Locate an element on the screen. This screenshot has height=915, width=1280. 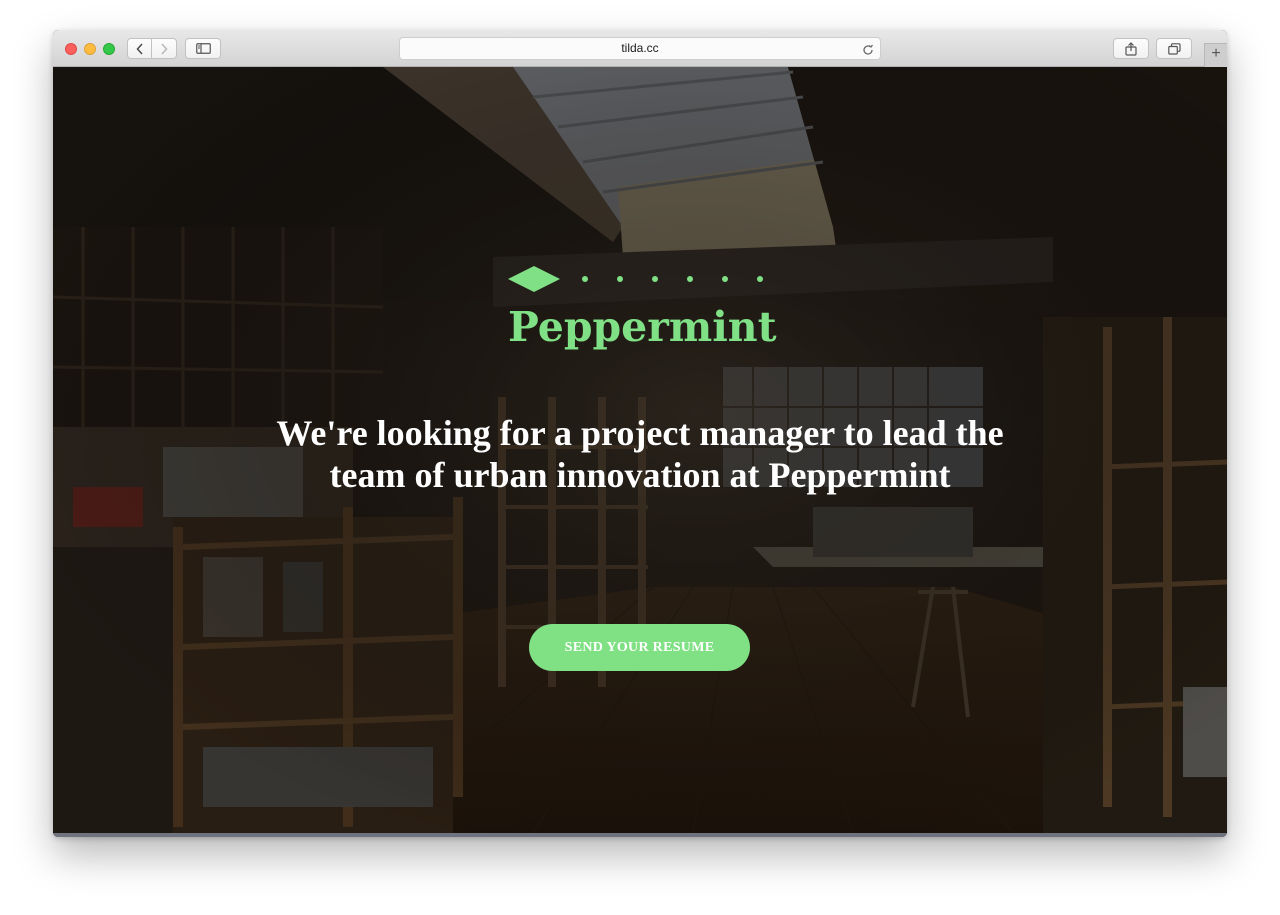
close-window-button is located at coordinates (71, 49).